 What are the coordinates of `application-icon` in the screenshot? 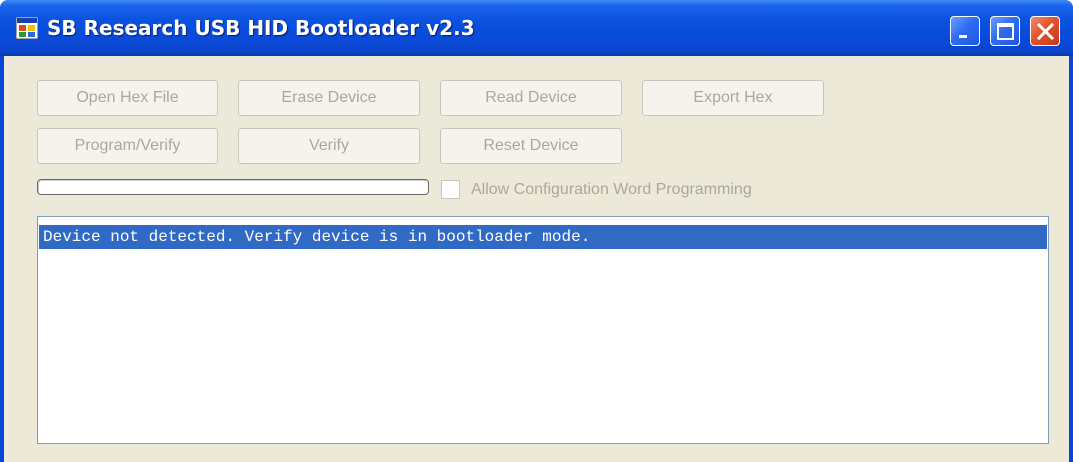 It's located at (27, 28).